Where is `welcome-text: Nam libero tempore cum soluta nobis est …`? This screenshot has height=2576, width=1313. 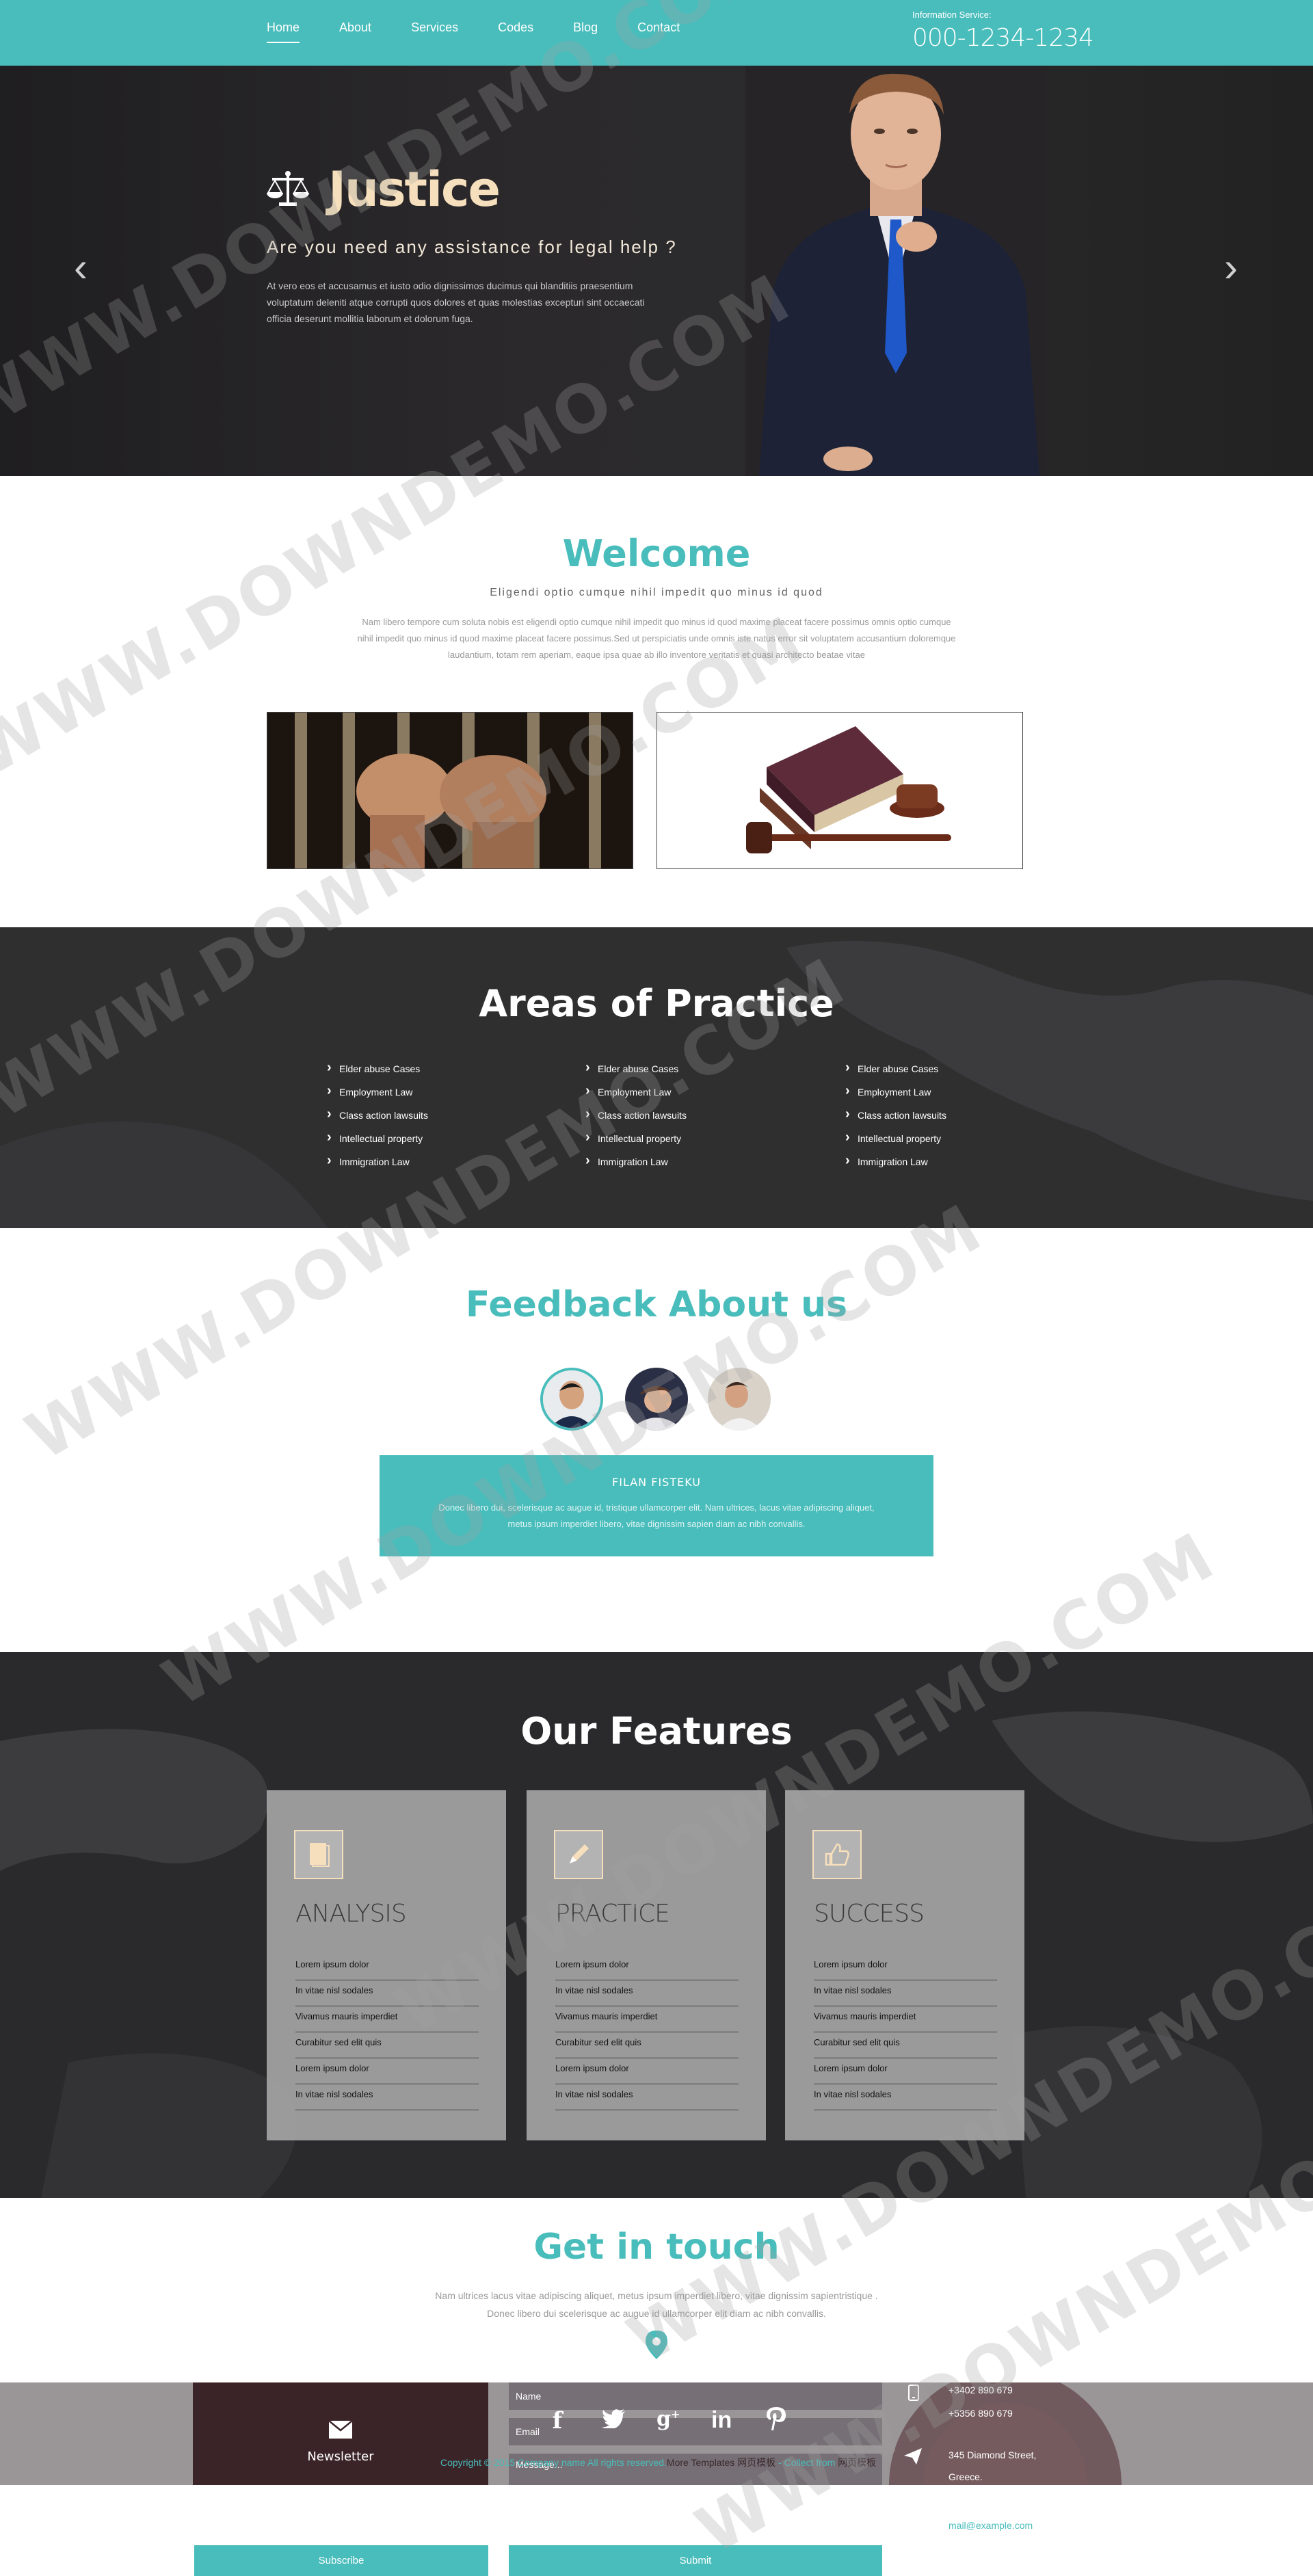
welcome-text: Nam libero tempore cum soluta nobis est … is located at coordinates (657, 638).